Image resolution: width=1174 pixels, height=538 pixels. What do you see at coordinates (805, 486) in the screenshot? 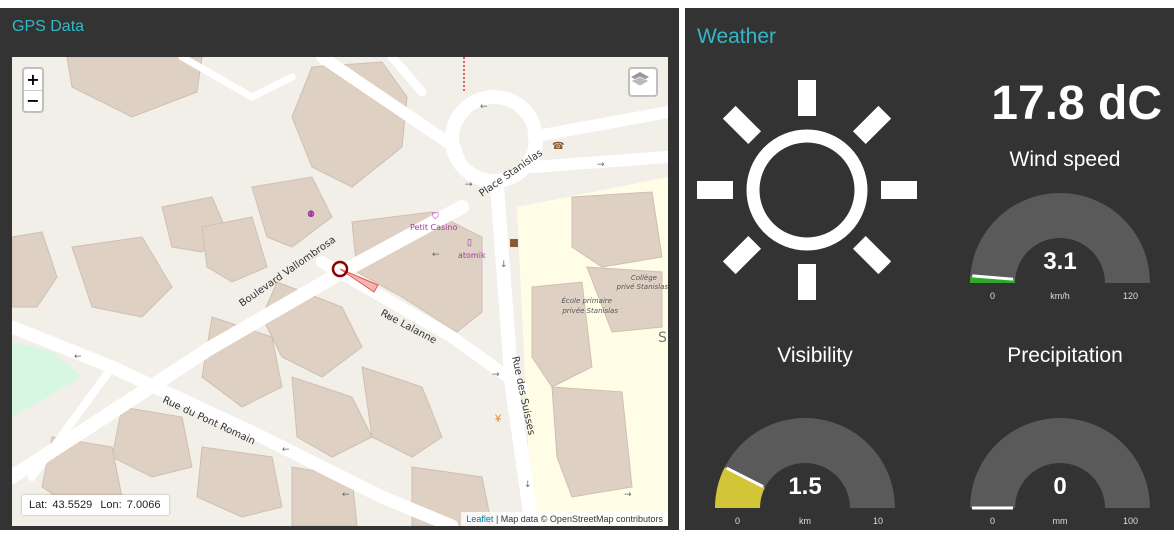
I see `visibility-gauge-value: 1.5` at bounding box center [805, 486].